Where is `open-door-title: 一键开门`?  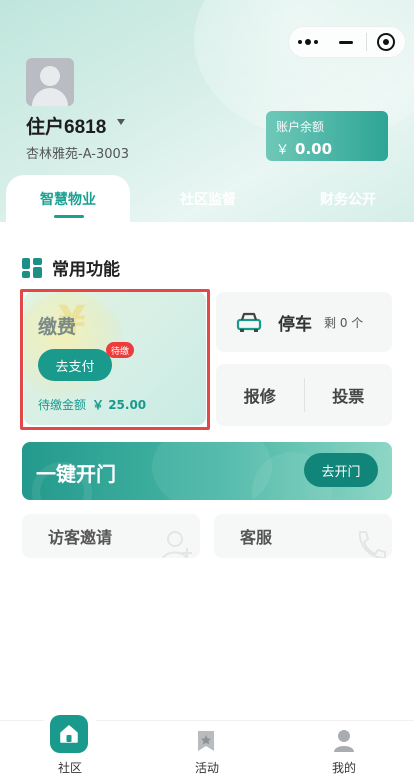 open-door-title: 一键开门 is located at coordinates (76, 474).